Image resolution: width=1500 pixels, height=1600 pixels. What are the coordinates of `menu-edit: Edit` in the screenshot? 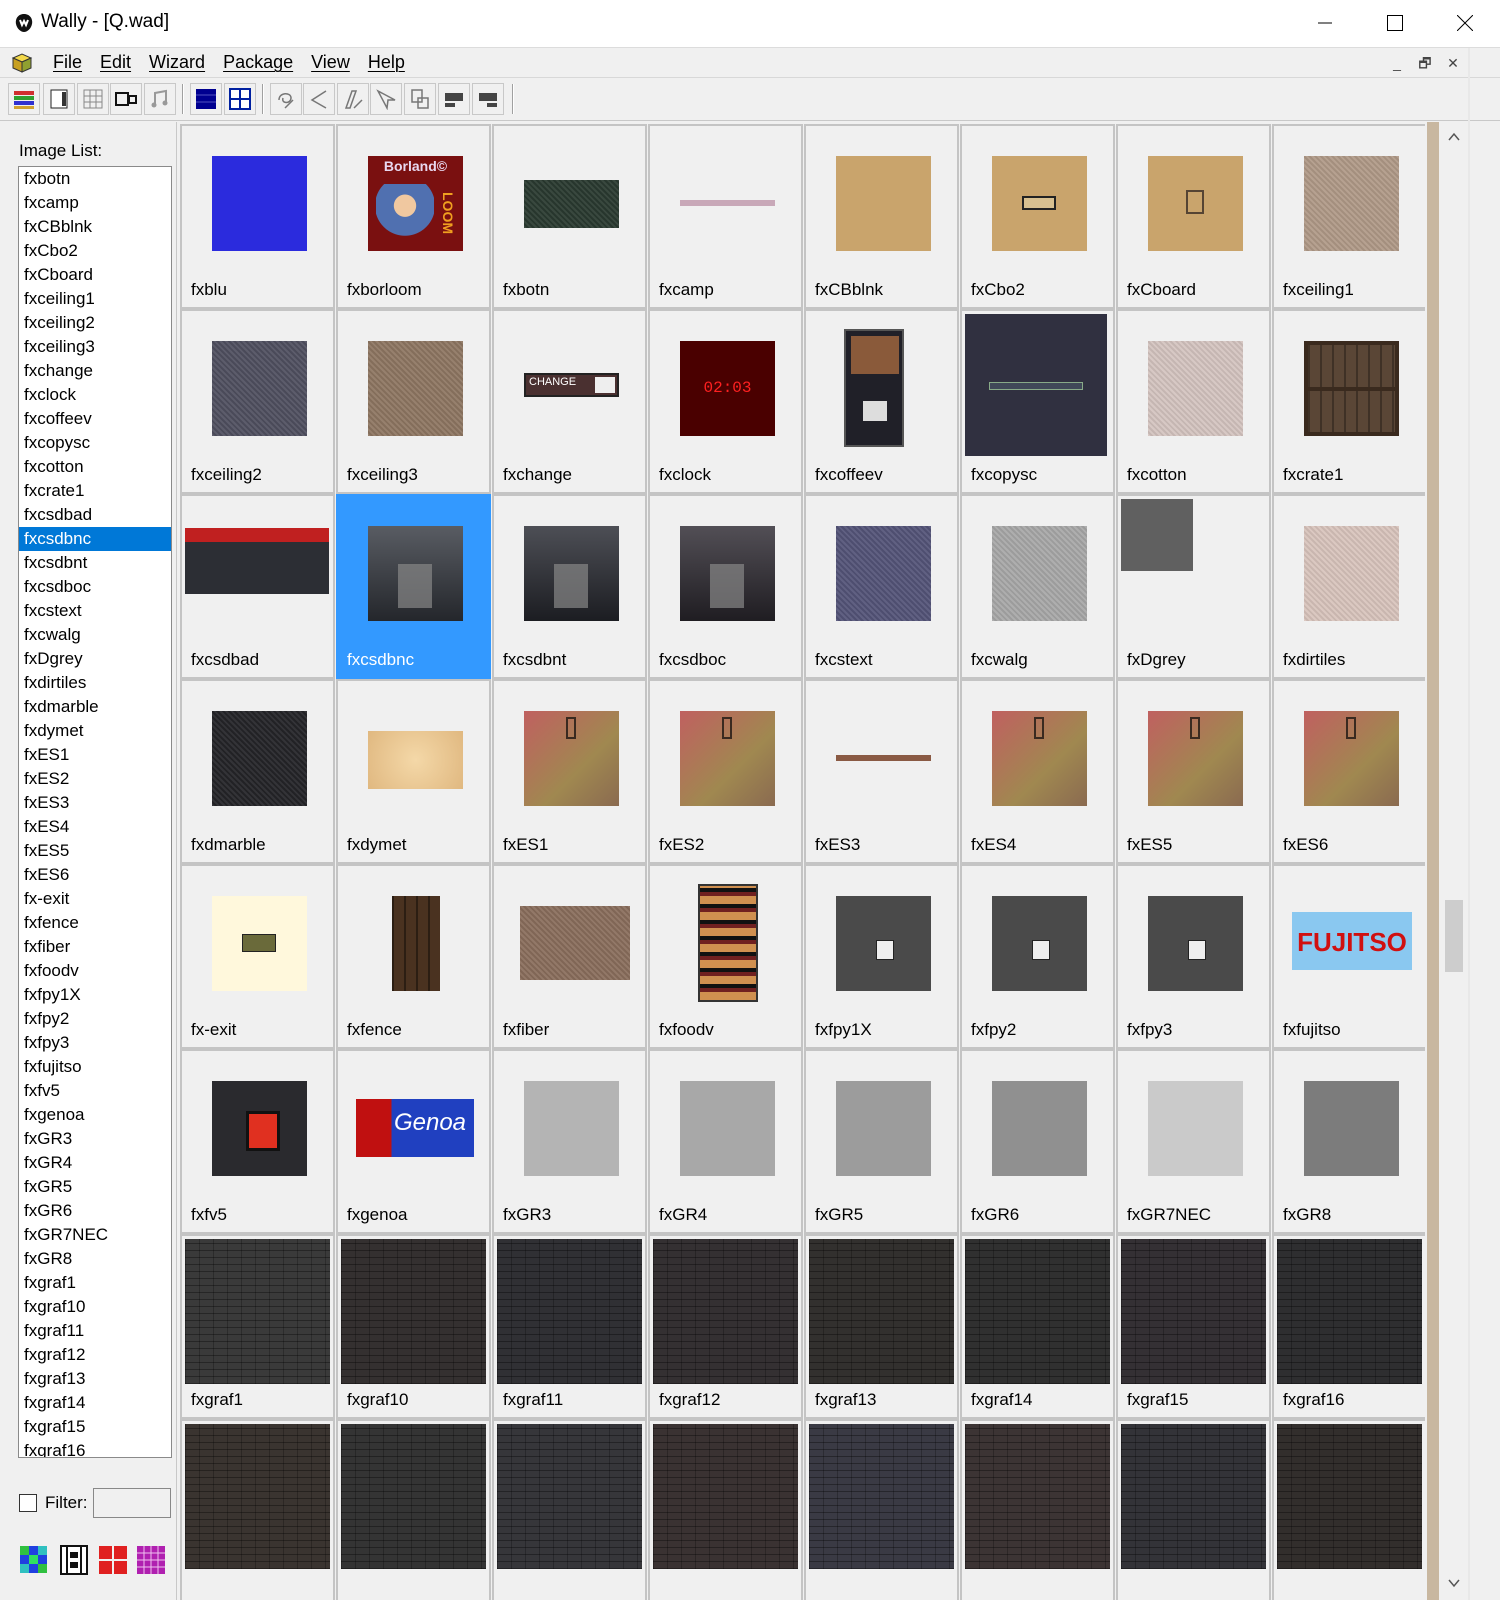 It's located at (115, 62).